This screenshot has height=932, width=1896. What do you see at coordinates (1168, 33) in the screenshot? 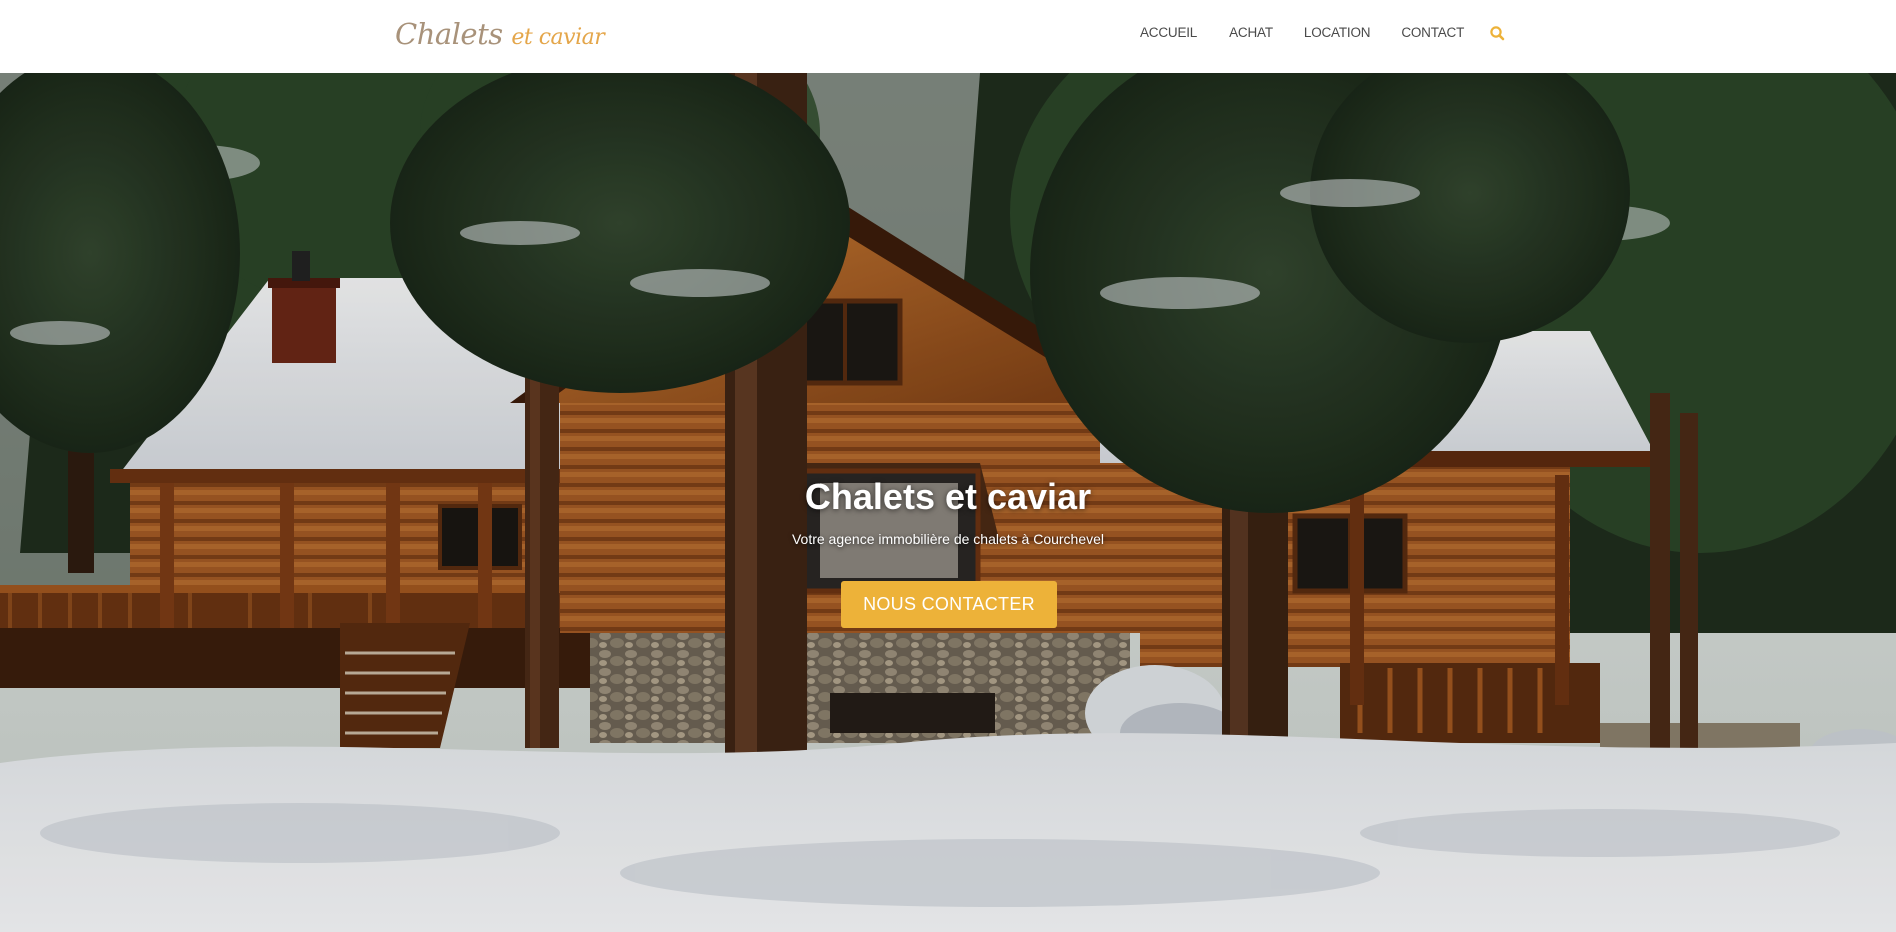
I see `nav-item-accueil: ACCUEIL` at bounding box center [1168, 33].